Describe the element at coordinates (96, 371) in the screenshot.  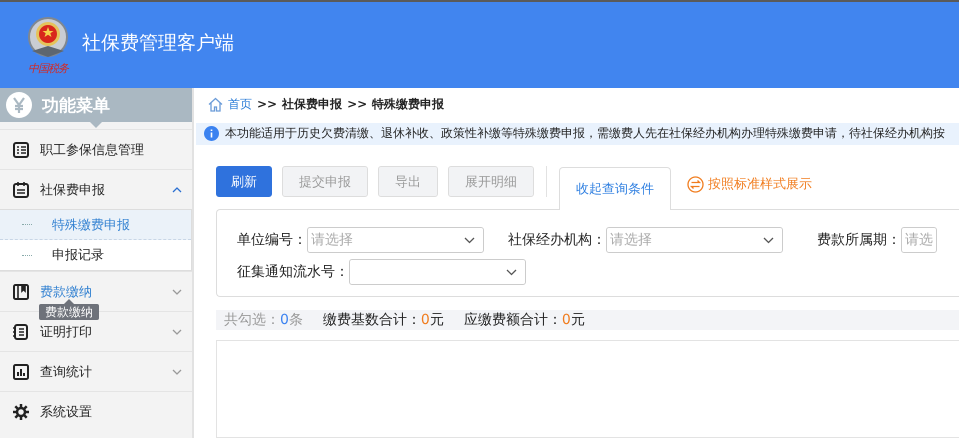
I see `menu-item: 查询统计` at that location.